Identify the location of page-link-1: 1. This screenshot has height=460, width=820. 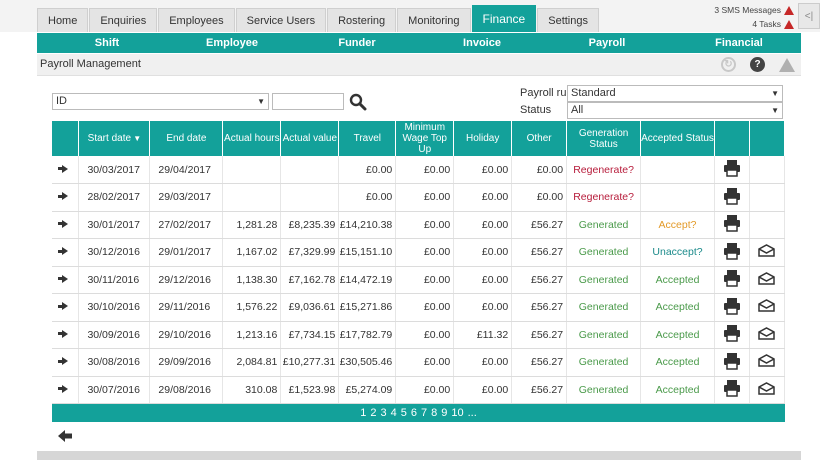
(363, 413).